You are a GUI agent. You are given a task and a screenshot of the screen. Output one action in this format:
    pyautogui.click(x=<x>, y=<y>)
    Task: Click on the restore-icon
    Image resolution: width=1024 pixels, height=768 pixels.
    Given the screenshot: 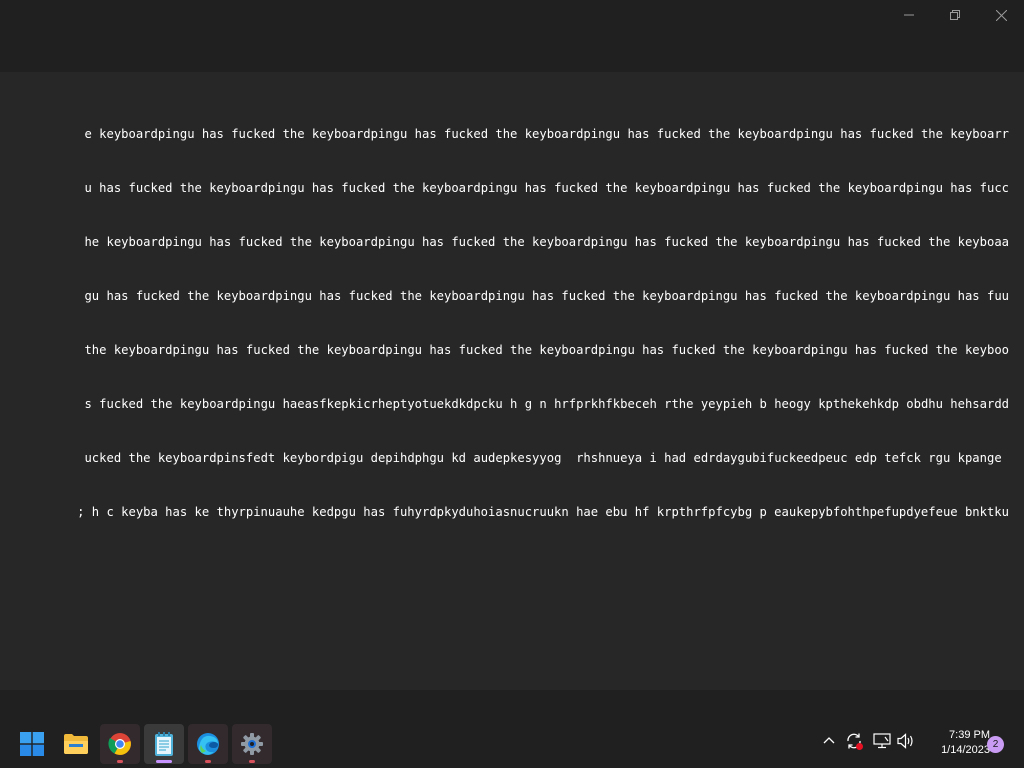 What is the action you would take?
    pyautogui.click(x=955, y=15)
    